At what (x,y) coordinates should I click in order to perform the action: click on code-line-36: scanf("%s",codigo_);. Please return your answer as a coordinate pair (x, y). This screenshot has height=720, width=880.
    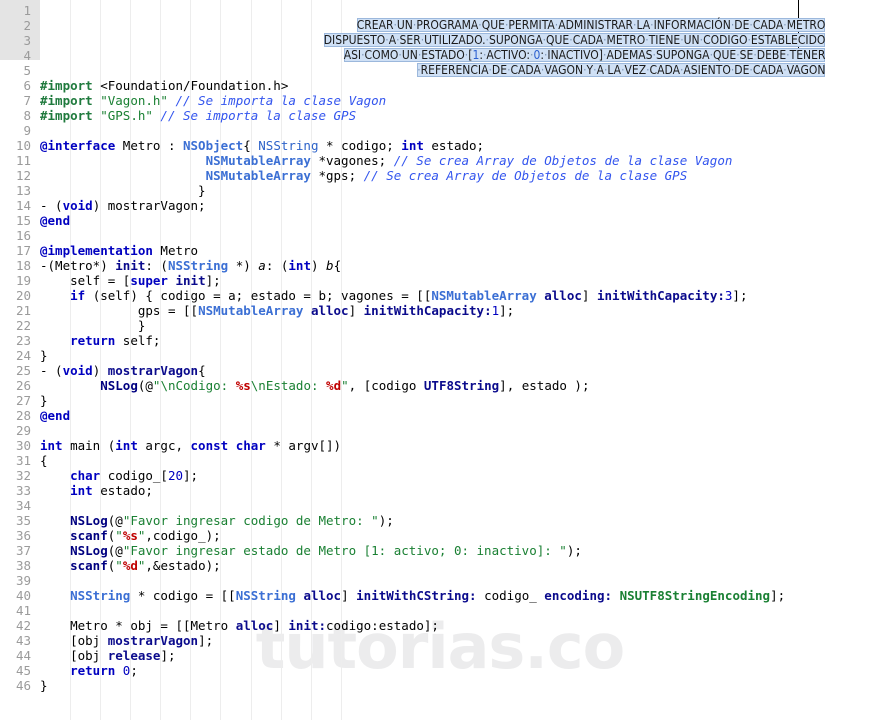
    Looking at the image, I should click on (460, 535).